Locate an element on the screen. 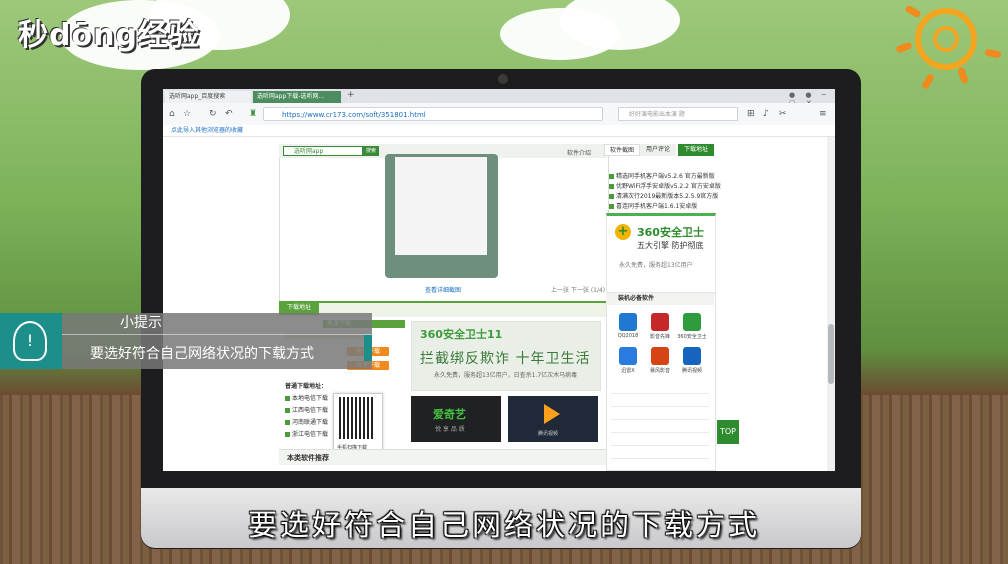 Image resolution: width=1008 pixels, height=564 pixels. url-input: https://www.cr173.com/soft/351801.html is located at coordinates (433, 114).